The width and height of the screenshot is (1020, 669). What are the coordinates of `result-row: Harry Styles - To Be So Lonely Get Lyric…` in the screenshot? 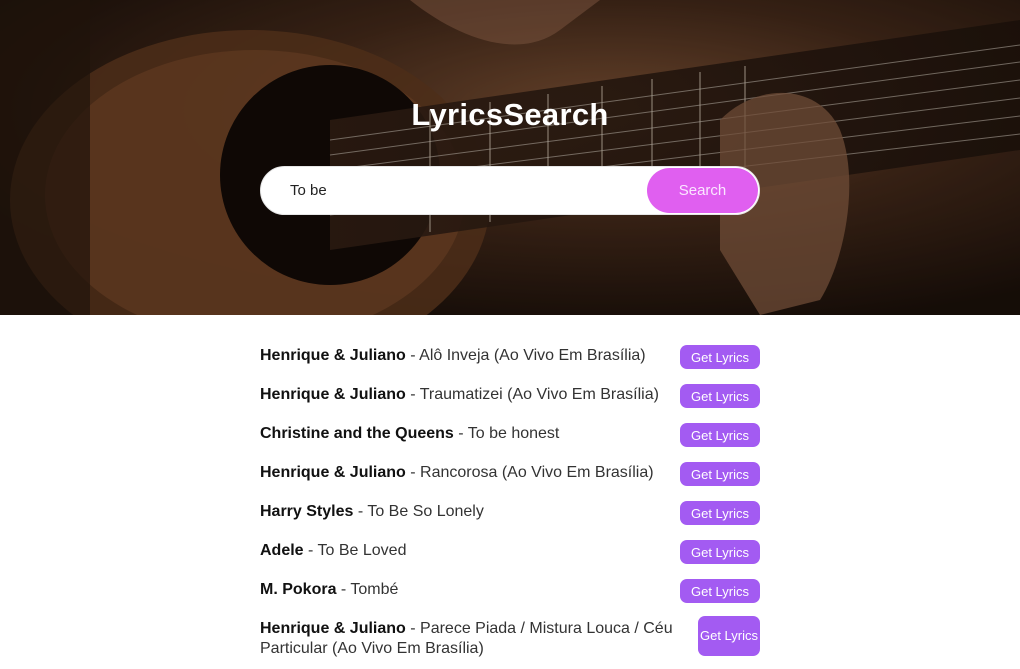 It's located at (510, 510).